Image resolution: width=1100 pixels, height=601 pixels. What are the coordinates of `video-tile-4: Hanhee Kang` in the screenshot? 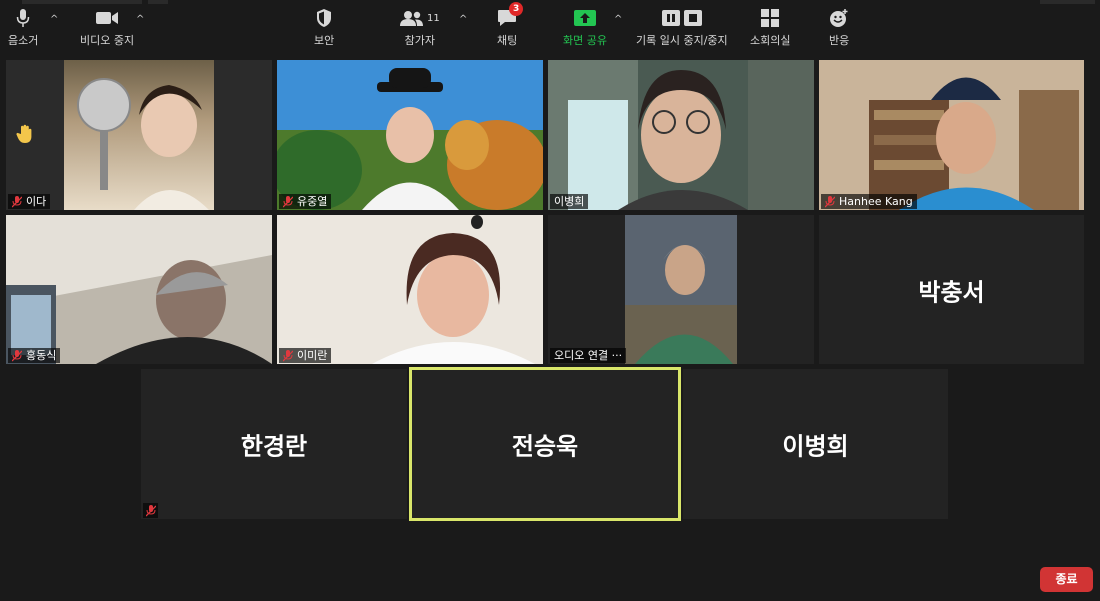 It's located at (951, 135).